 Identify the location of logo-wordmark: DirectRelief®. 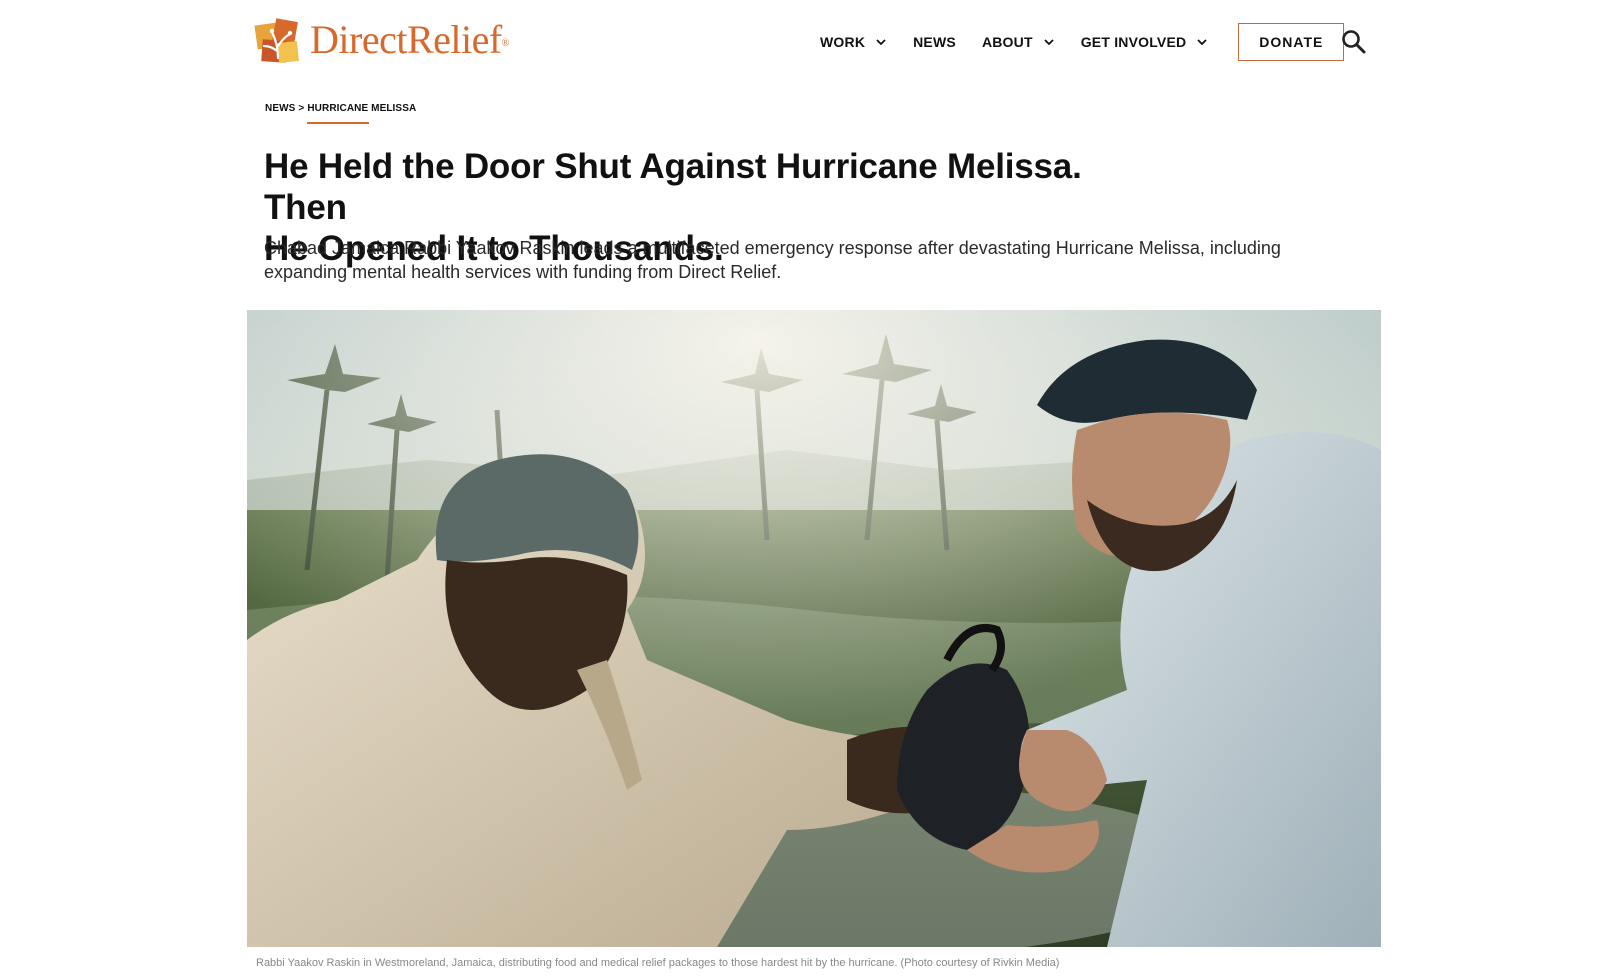
(410, 39).